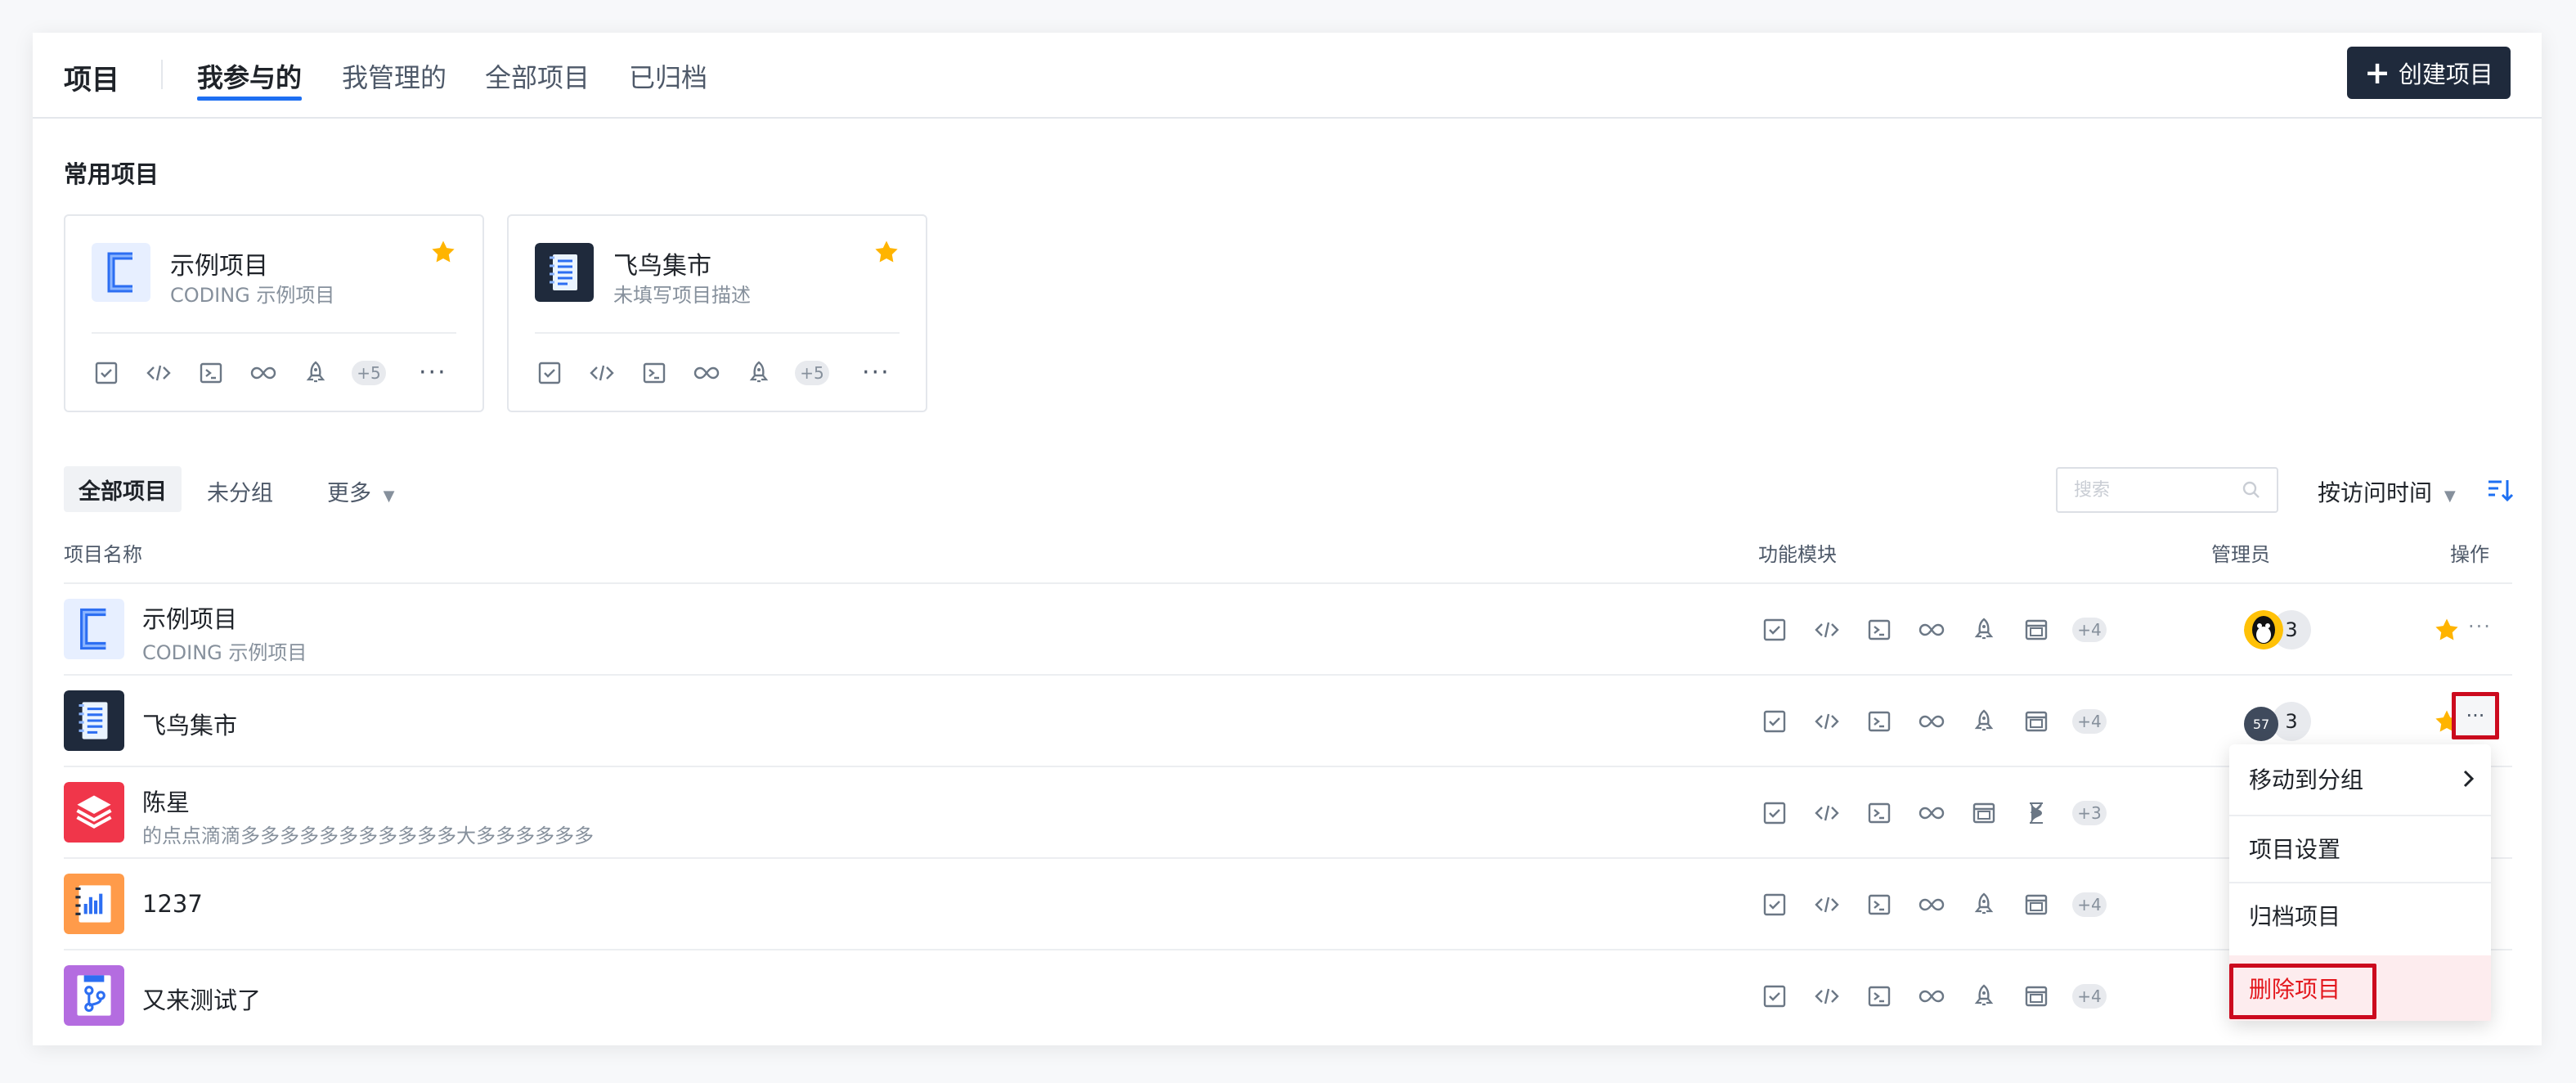 Image resolution: width=2576 pixels, height=1083 pixels. Describe the element at coordinates (172, 904) in the screenshot. I see `row-project-name: 1237` at that location.